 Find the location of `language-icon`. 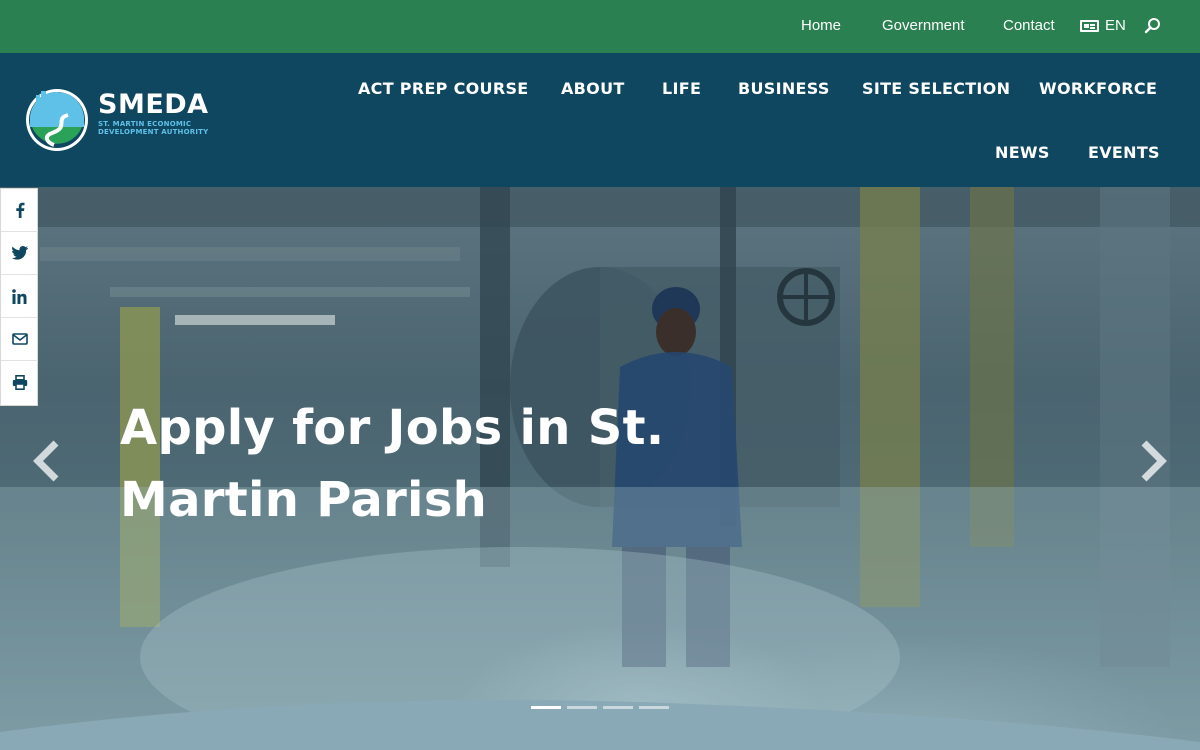

language-icon is located at coordinates (1089, 25).